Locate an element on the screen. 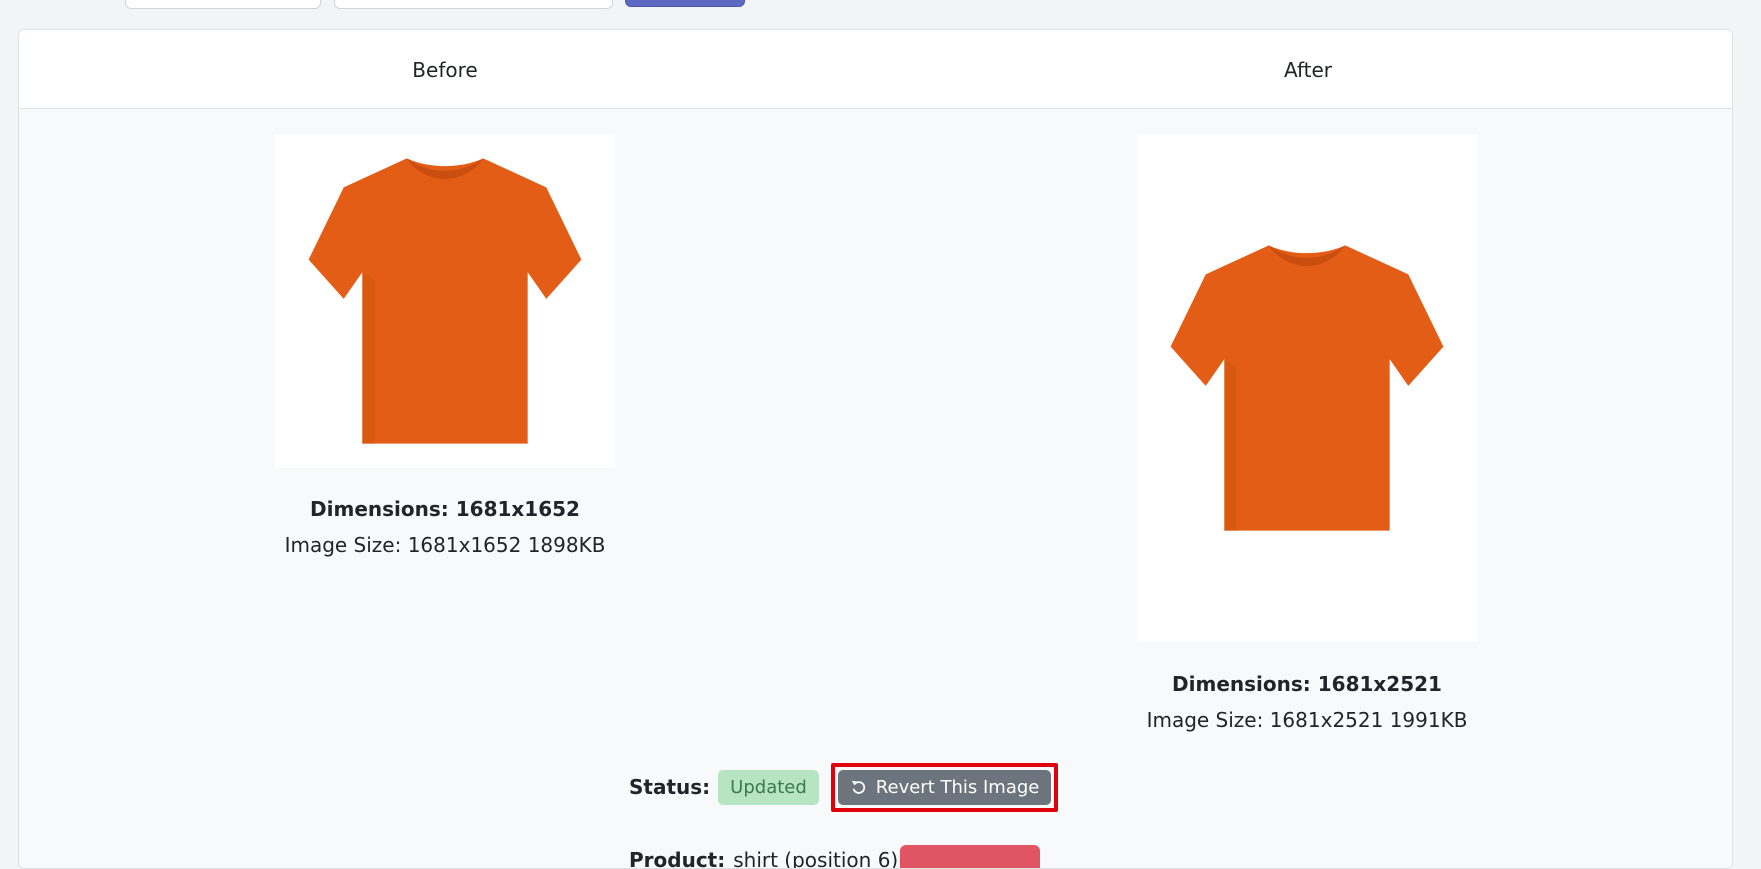  revert-highlight: Revert This Image is located at coordinates (944, 787).